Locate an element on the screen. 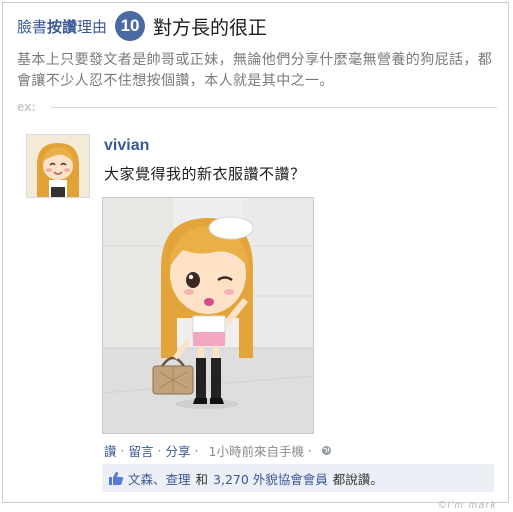 The width and height of the screenshot is (513, 512). post-actions: 讚 · 留言 · 分享 · 1小時前來自手機 · is located at coordinates (218, 450).